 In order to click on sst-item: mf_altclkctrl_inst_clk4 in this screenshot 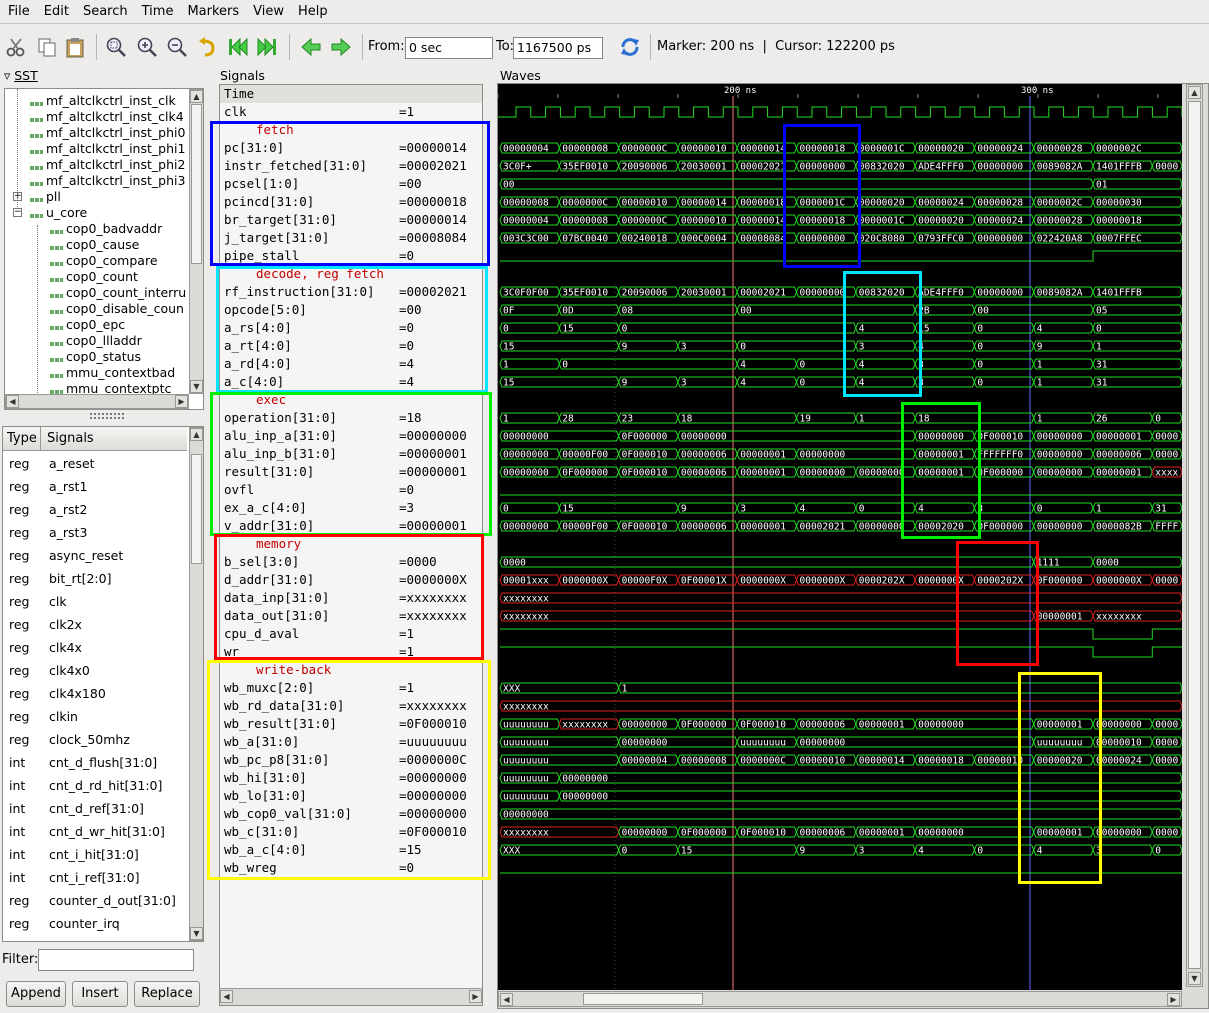, I will do `click(106, 117)`.